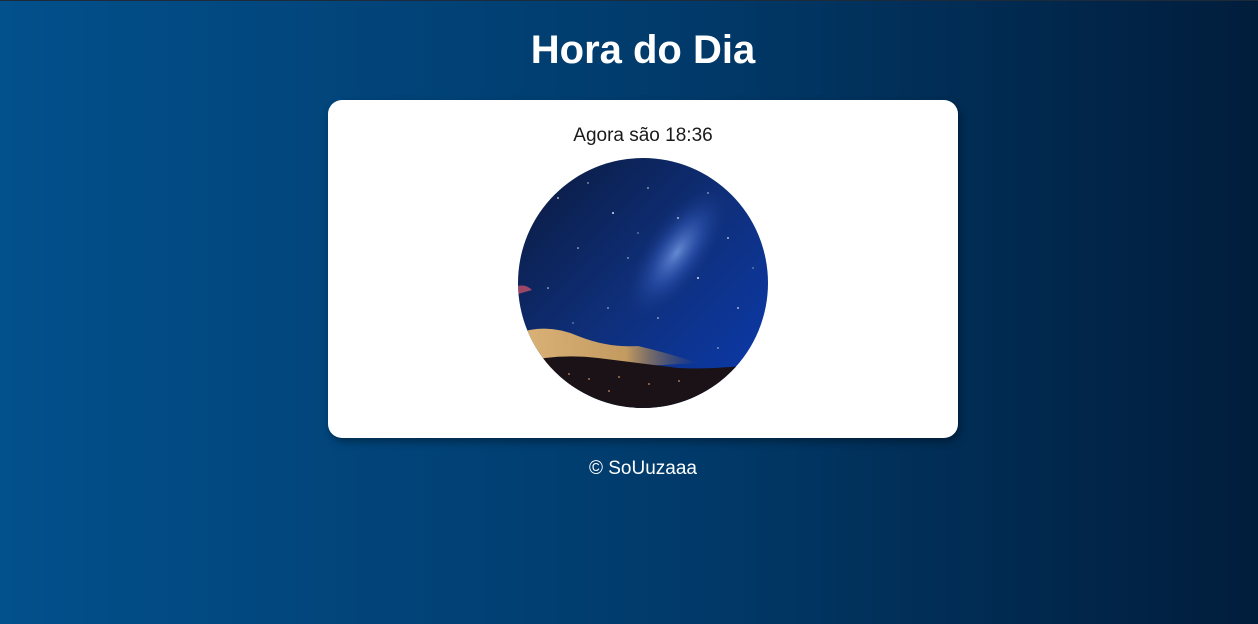  I want to click on night-sky-image, so click(643, 283).